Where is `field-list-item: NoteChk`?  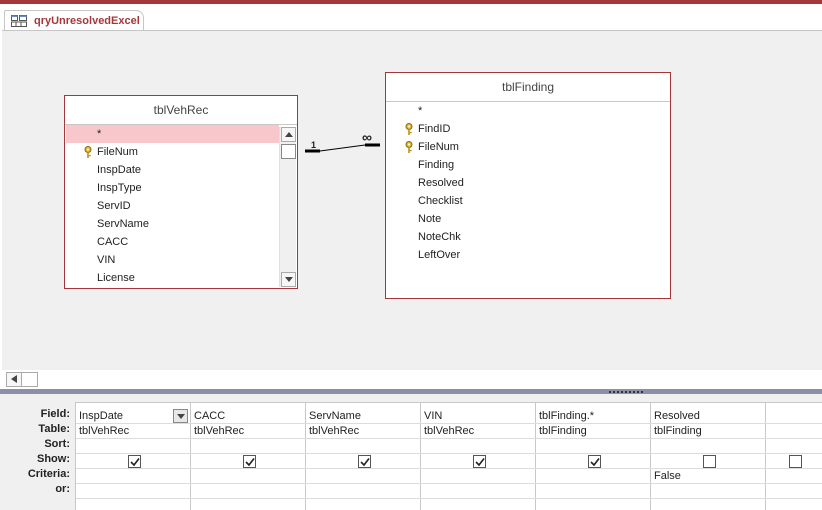
field-list-item: NoteChk is located at coordinates (528, 237).